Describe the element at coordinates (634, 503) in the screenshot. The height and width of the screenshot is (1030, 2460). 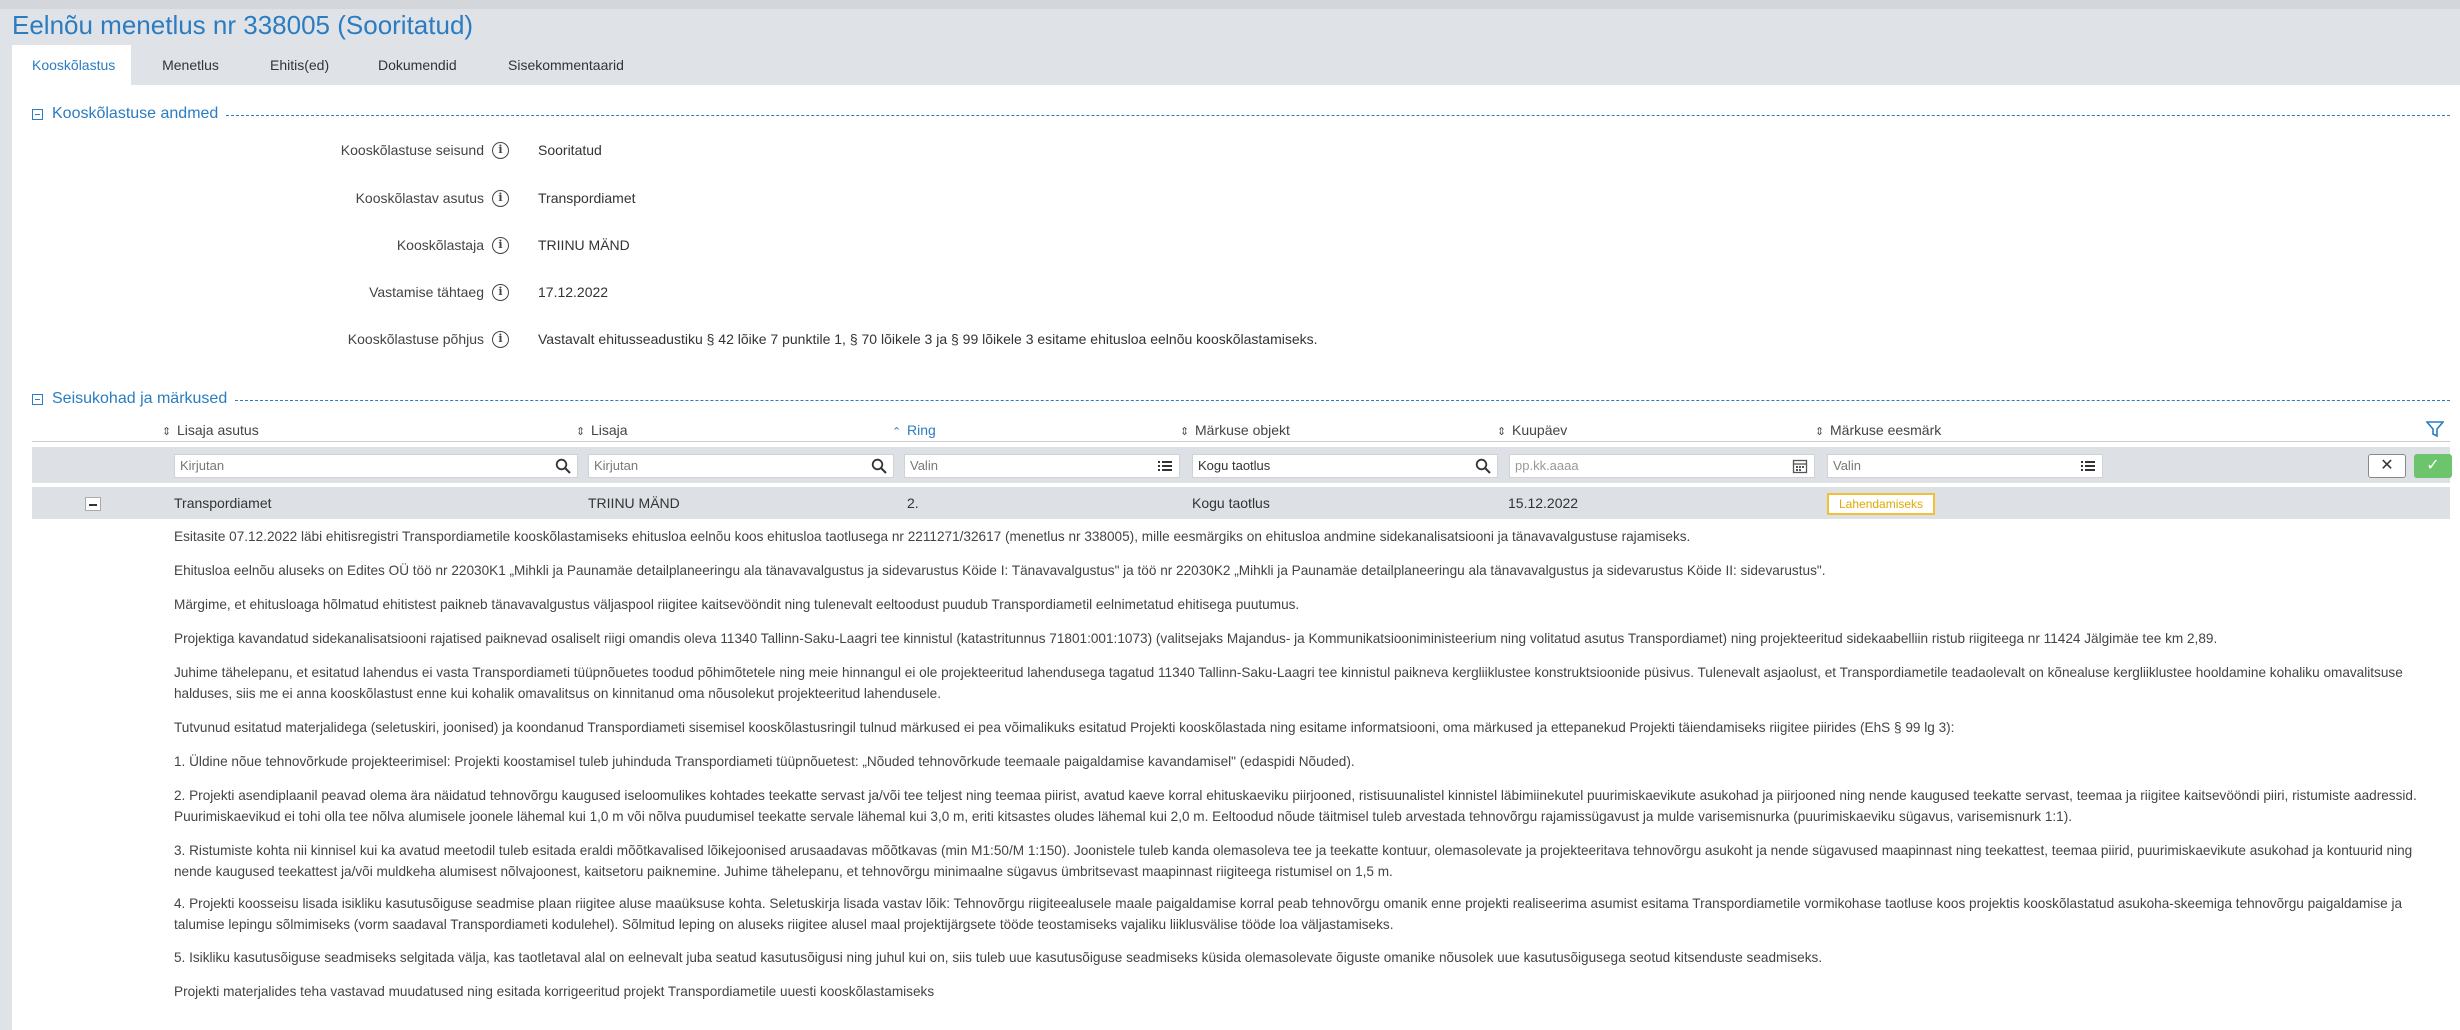
I see `cell-lisaja: TRIINU MÄND` at that location.